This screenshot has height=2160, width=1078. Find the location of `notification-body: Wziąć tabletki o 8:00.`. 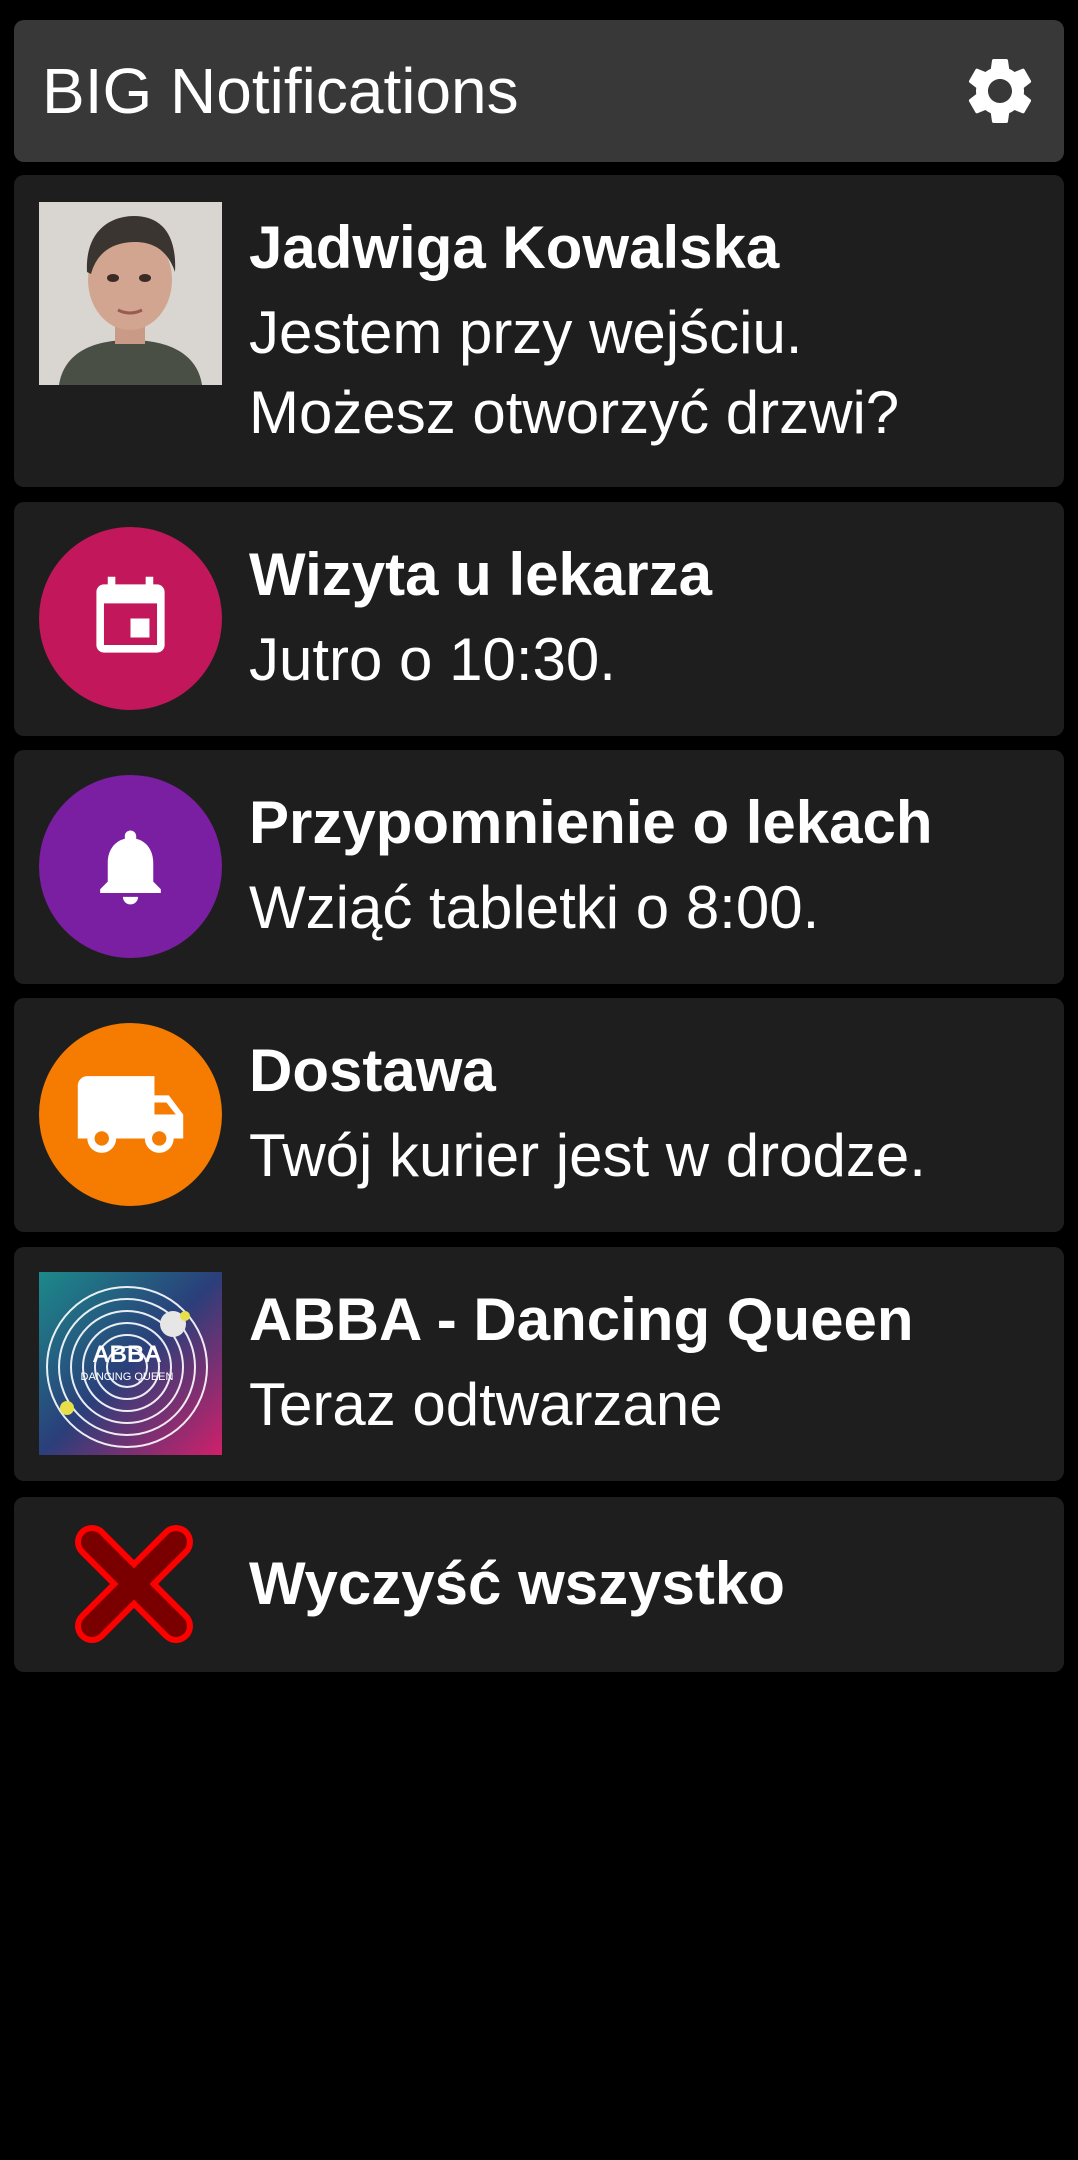

notification-body: Wziąć tabletki o 8:00. is located at coordinates (534, 907).